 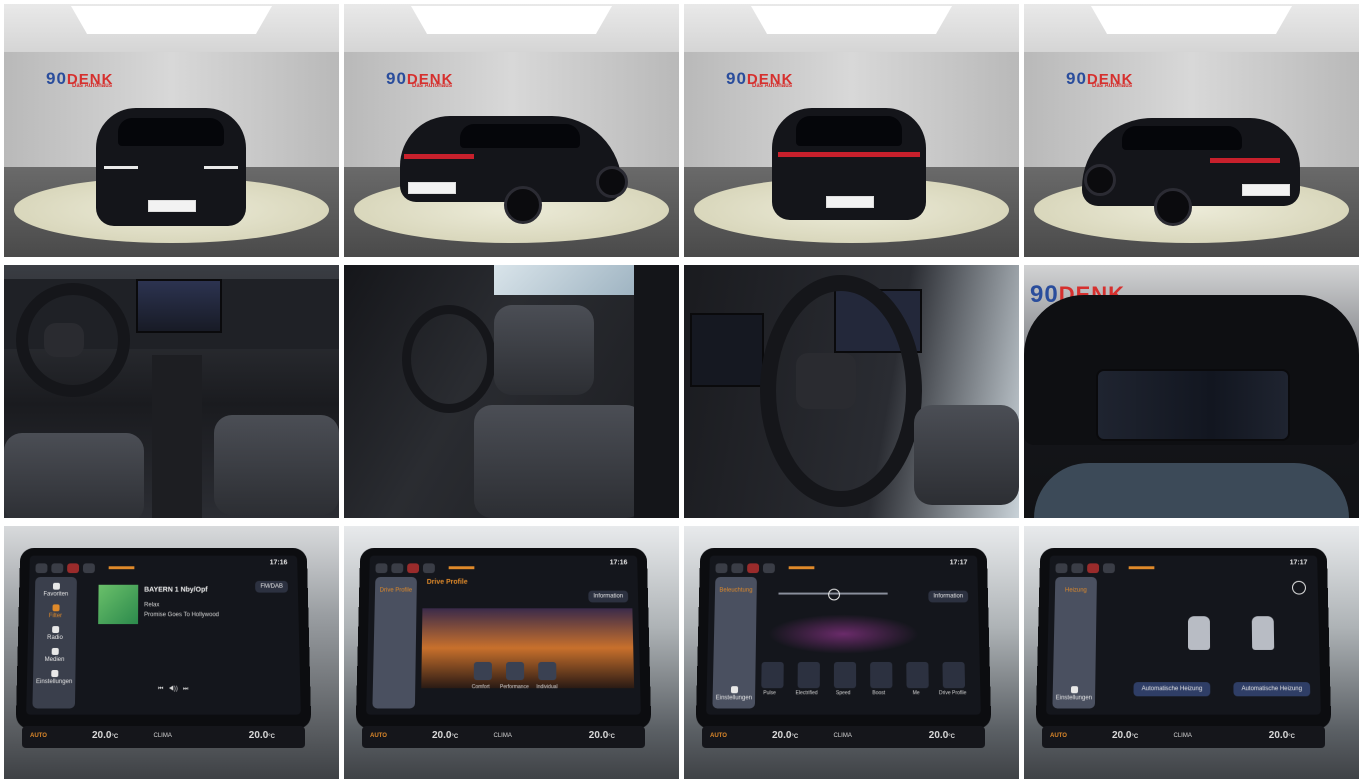 I want to click on gallery-image-interior-steering-wheel, so click(x=851, y=391).